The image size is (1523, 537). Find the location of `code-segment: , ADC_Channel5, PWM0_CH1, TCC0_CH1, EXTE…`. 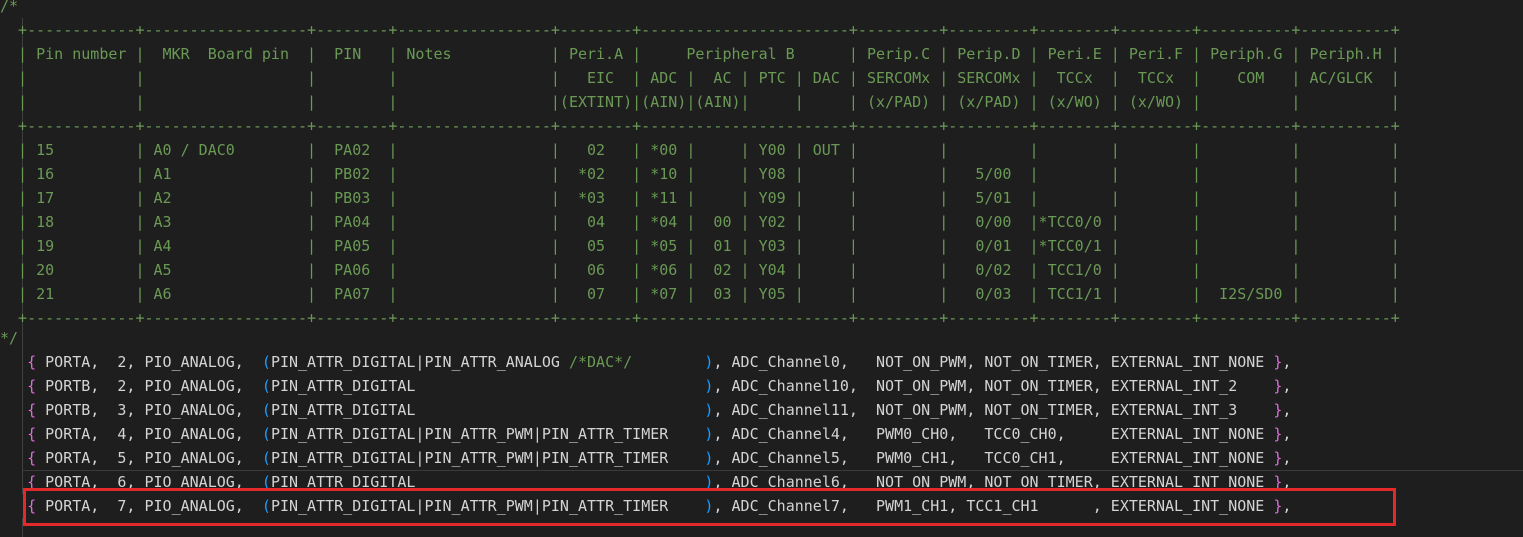

code-segment: , ADC_Channel5, PWM0_CH1, TCC0_CH1, EXTE… is located at coordinates (993, 458).